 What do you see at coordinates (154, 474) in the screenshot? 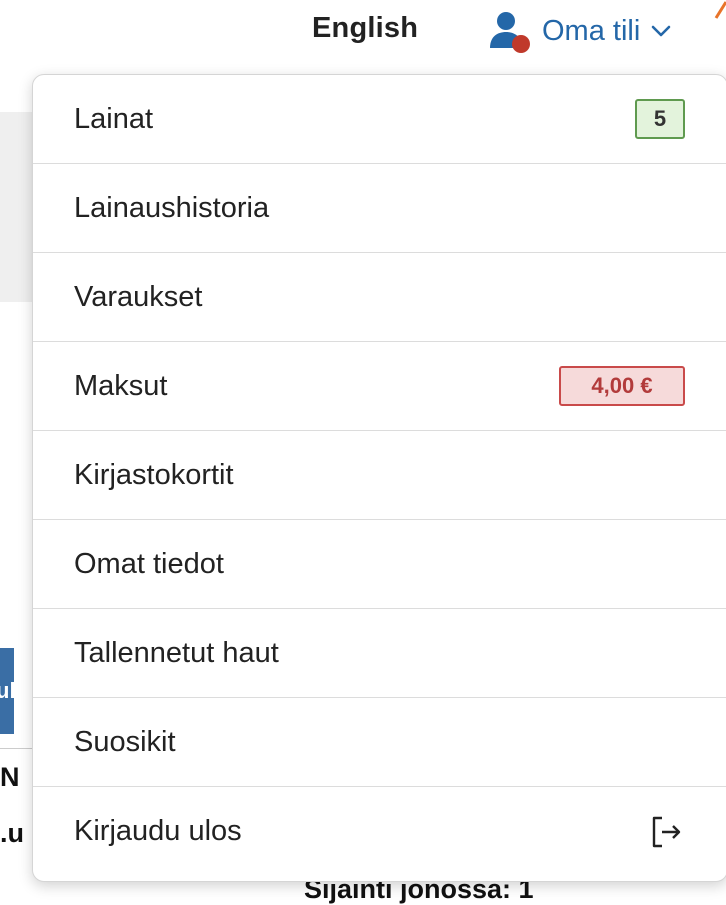
I see `menu-item-label: Kirjastokortit` at bounding box center [154, 474].